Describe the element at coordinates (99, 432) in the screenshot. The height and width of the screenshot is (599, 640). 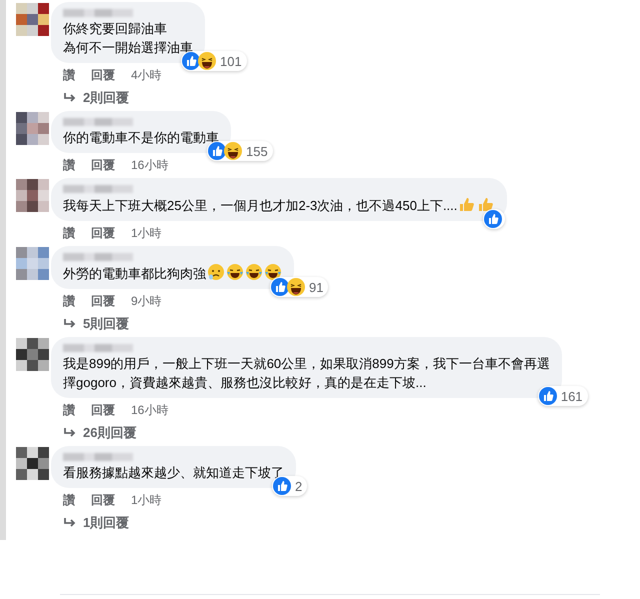
I see `view-replies-link: 26則回覆` at that location.